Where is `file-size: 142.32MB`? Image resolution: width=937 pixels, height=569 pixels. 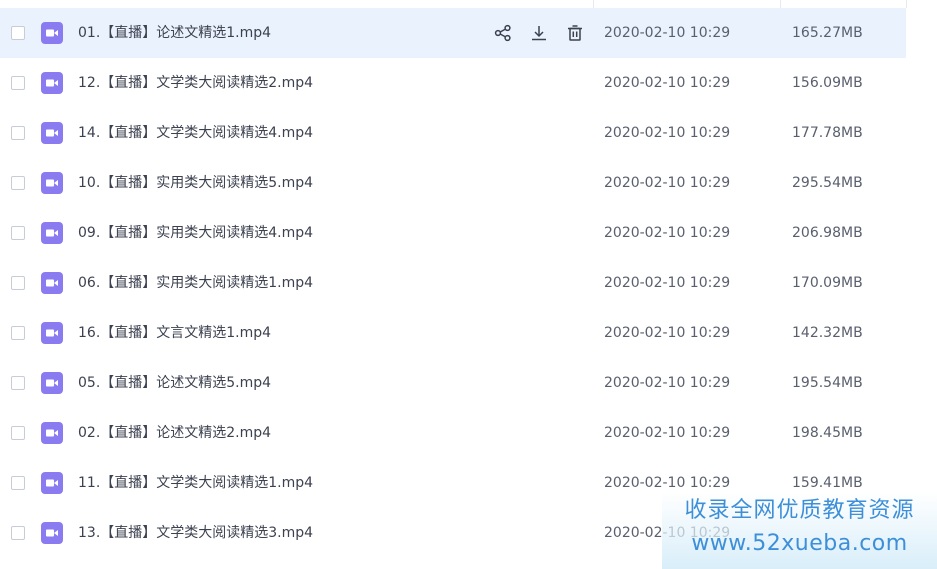 file-size: 142.32MB is located at coordinates (827, 333).